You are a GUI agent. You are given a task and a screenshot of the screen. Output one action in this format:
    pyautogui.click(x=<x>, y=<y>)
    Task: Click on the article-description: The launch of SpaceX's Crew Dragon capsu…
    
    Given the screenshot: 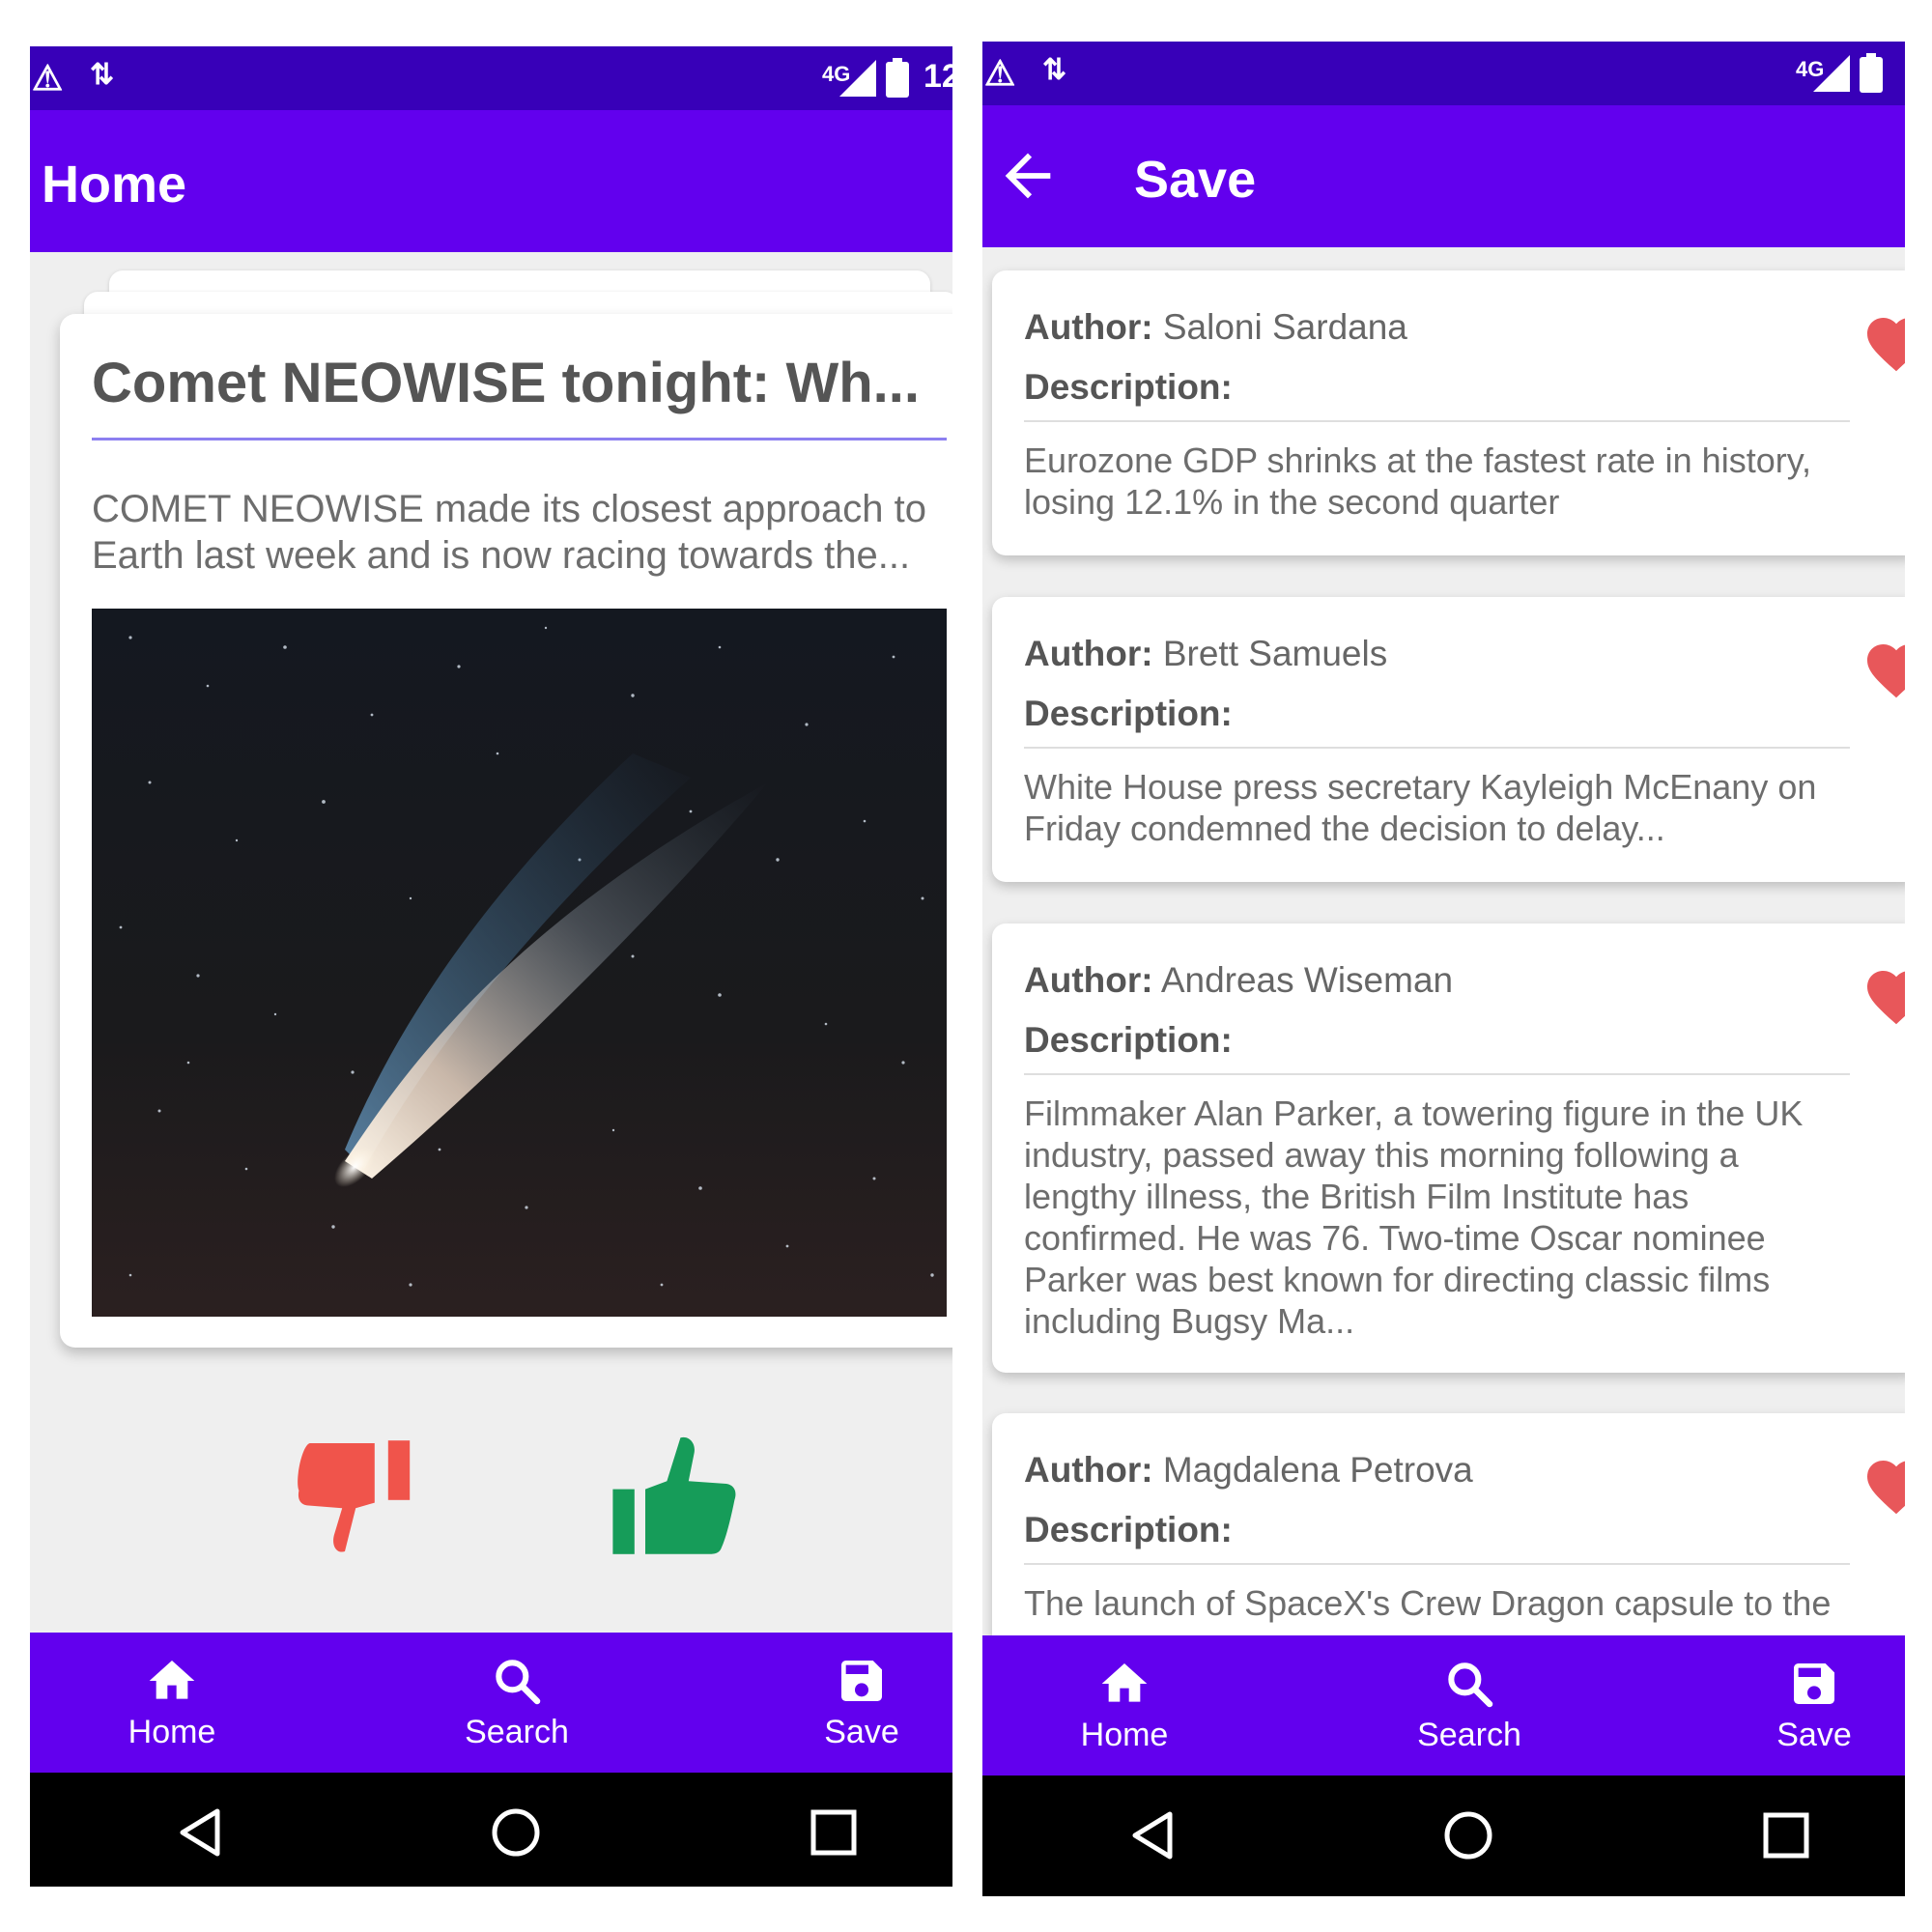 What is the action you would take?
    pyautogui.click(x=1428, y=1603)
    